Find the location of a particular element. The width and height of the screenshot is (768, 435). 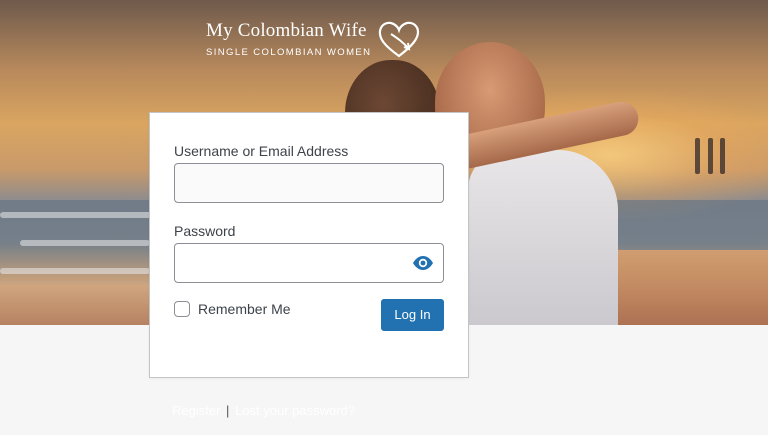

show-password-button is located at coordinates (423, 263).